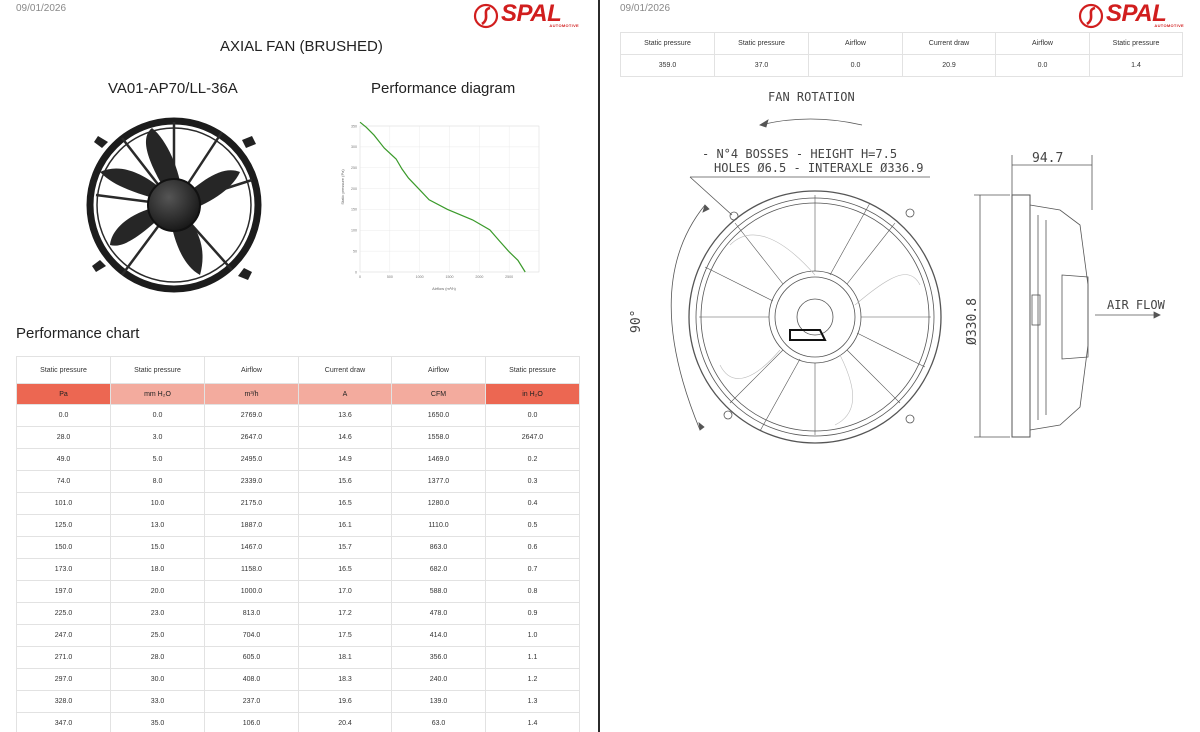 Image resolution: width=1200 pixels, height=732 pixels. Describe the element at coordinates (438, 657) in the screenshot. I see `table-cell: 356.0` at that location.